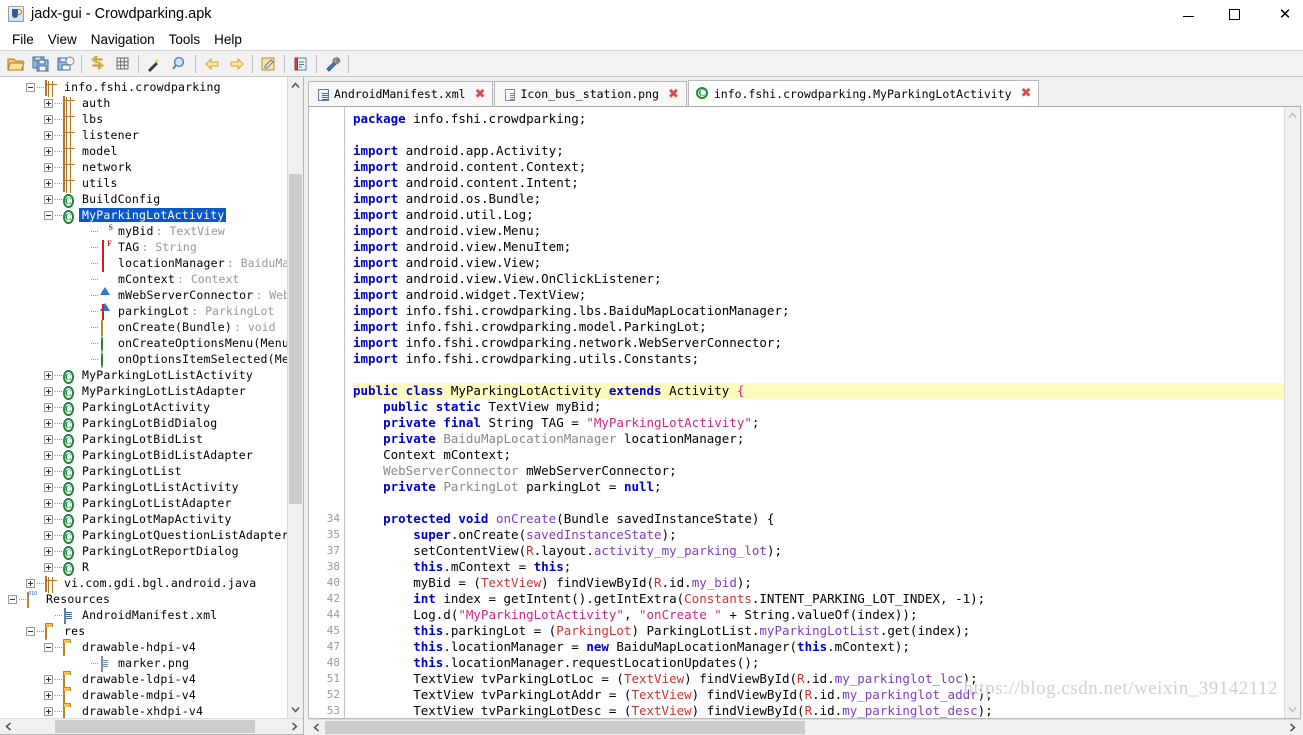 The width and height of the screenshot is (1303, 735). Describe the element at coordinates (1292, 115) in the screenshot. I see `code-scroll-up-button` at that location.